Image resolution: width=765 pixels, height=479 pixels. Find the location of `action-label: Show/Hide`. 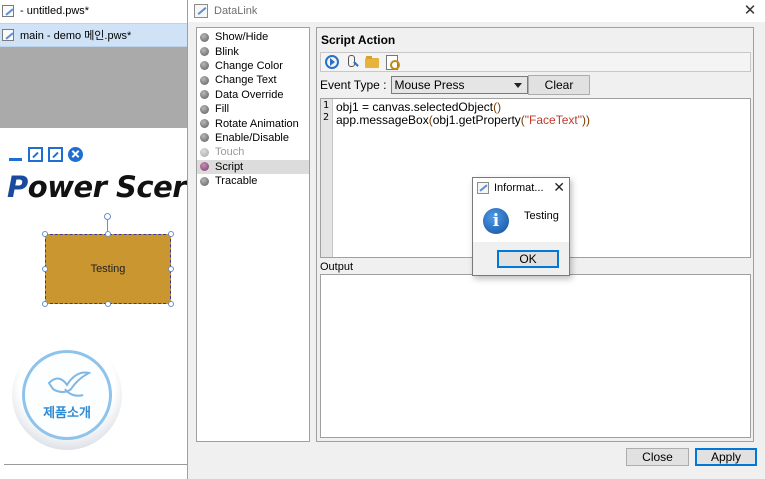

action-label: Show/Hide is located at coordinates (242, 37).